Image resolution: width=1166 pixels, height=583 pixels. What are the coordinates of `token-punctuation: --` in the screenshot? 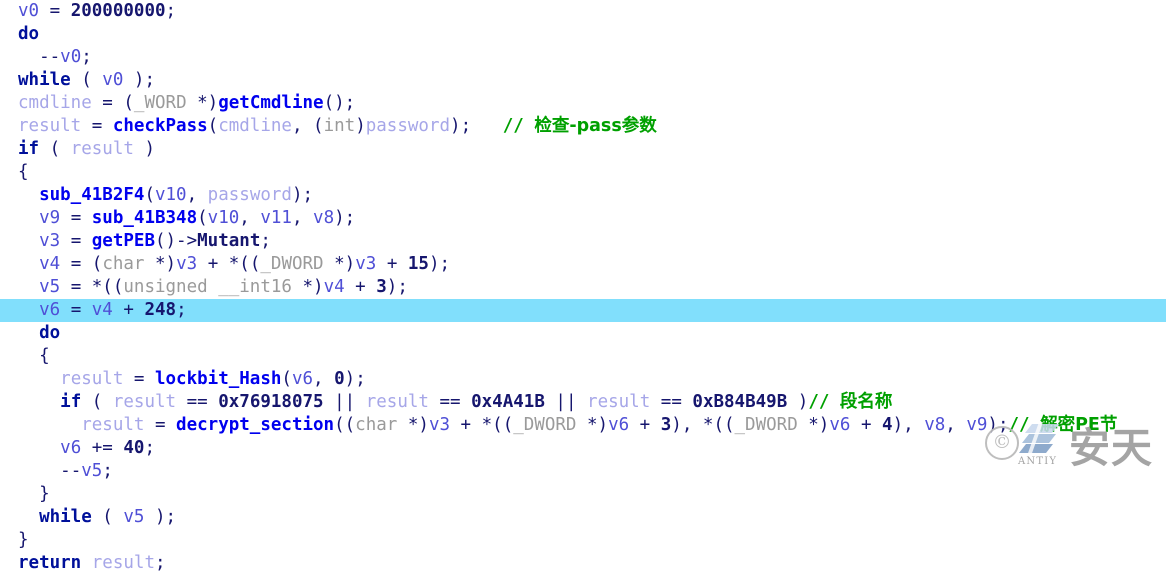 It's located at (71, 471).